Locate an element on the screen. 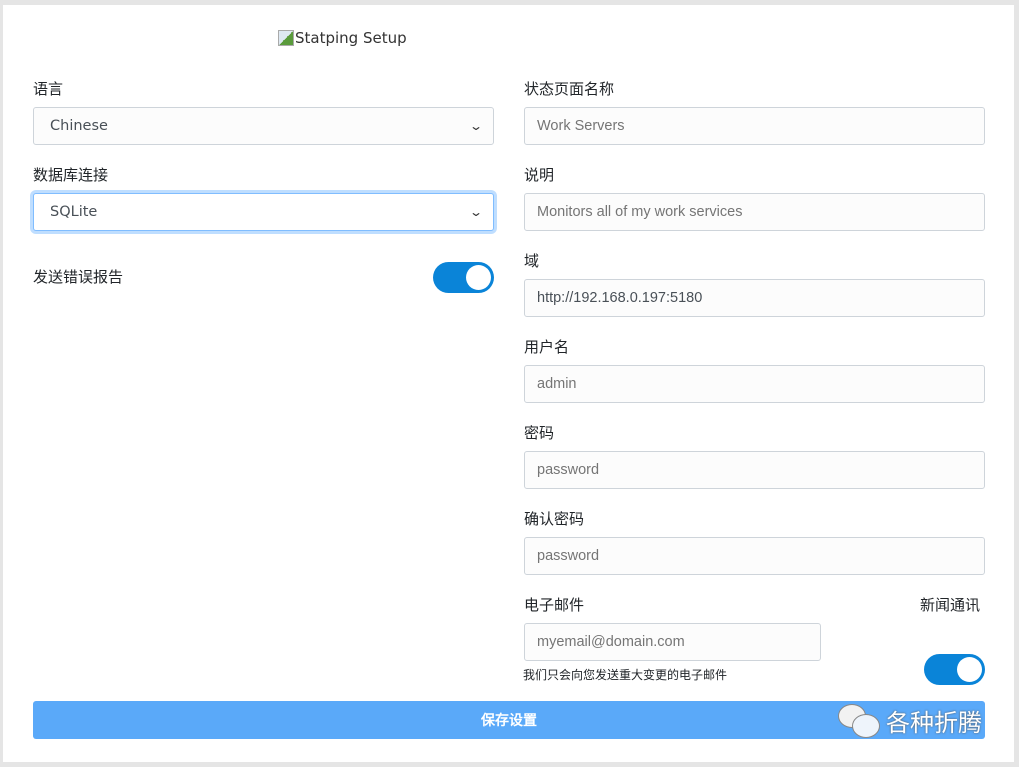 This screenshot has height=767, width=1019. database-value: SQLite is located at coordinates (74, 212).